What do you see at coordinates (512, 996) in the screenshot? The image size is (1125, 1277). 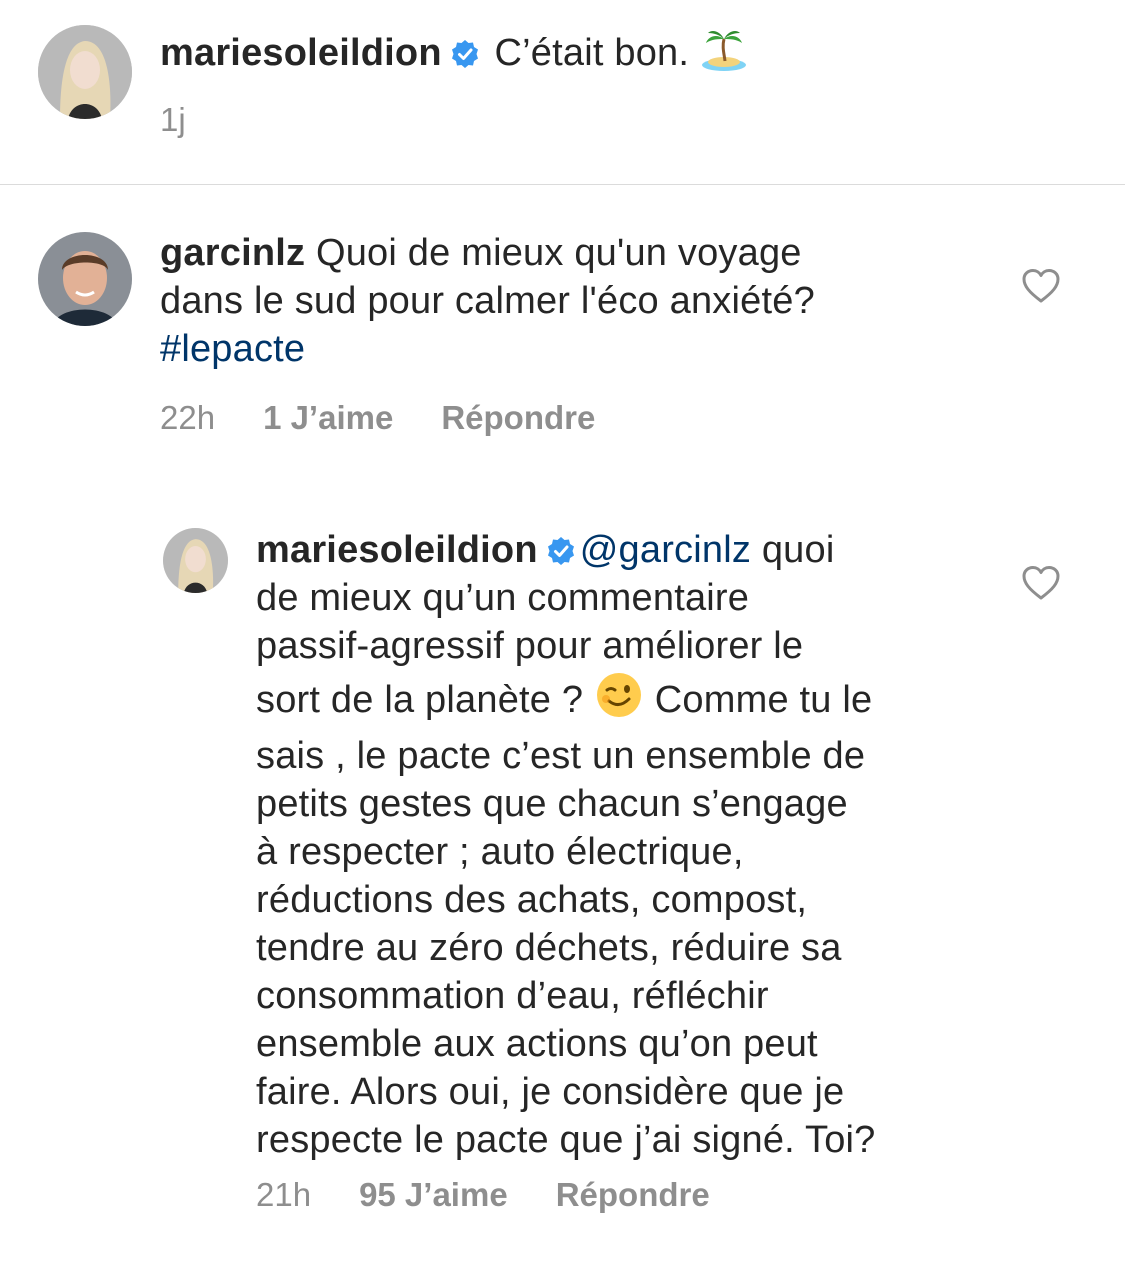 I see `reply-line: consommation d’eau, réfléchir` at bounding box center [512, 996].